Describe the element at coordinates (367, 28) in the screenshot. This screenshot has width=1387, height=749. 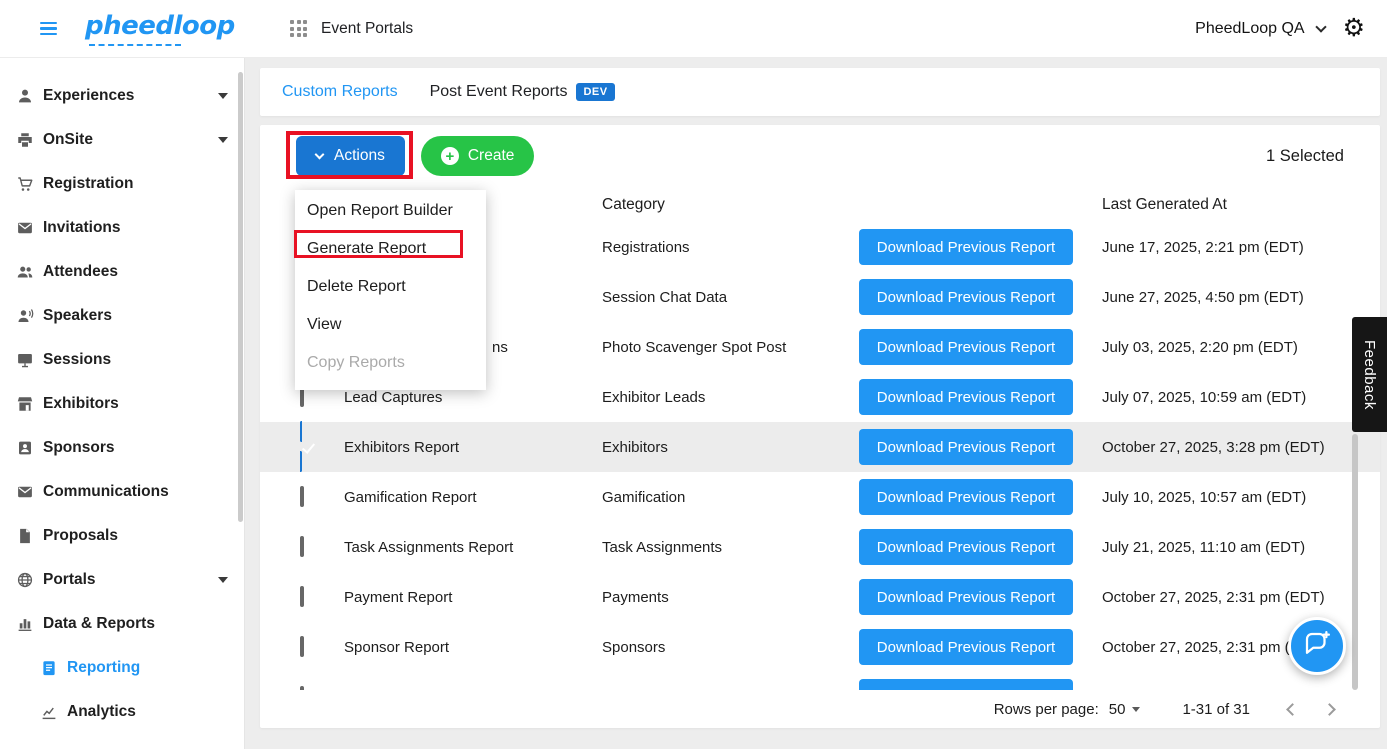
I see `page-title: Event Portals` at that location.